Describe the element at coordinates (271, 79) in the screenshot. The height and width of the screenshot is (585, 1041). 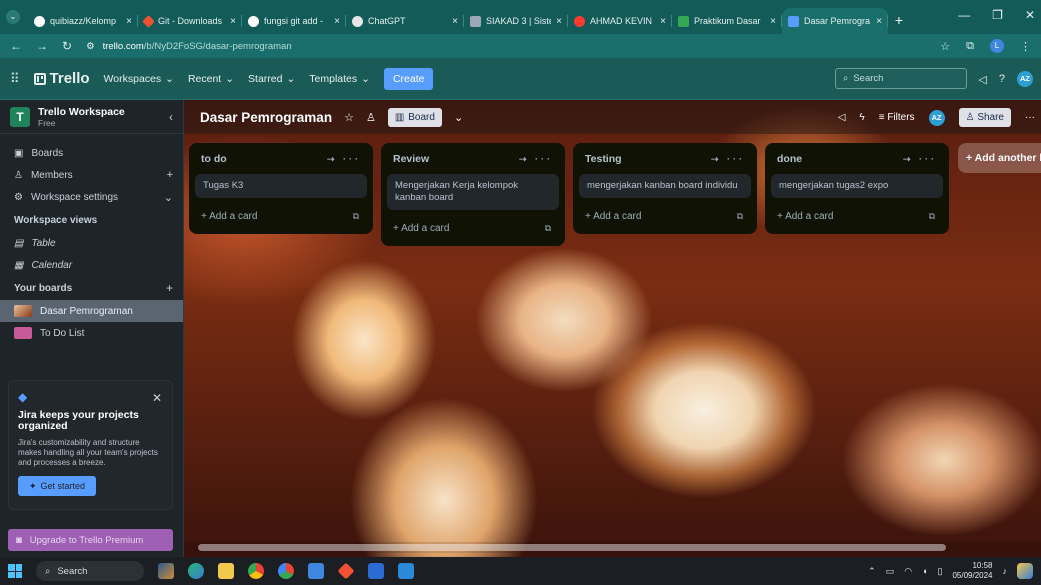
I see `nav-starred: Starred ⌄` at that location.